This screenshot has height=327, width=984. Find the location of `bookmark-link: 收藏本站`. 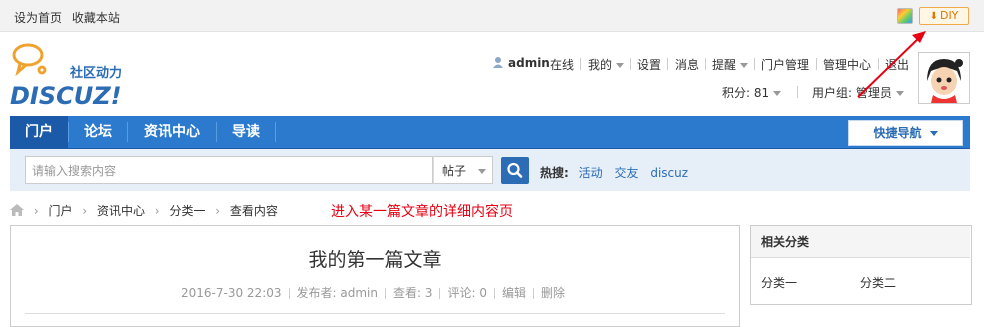

bookmark-link: 收藏本站 is located at coordinates (96, 18).